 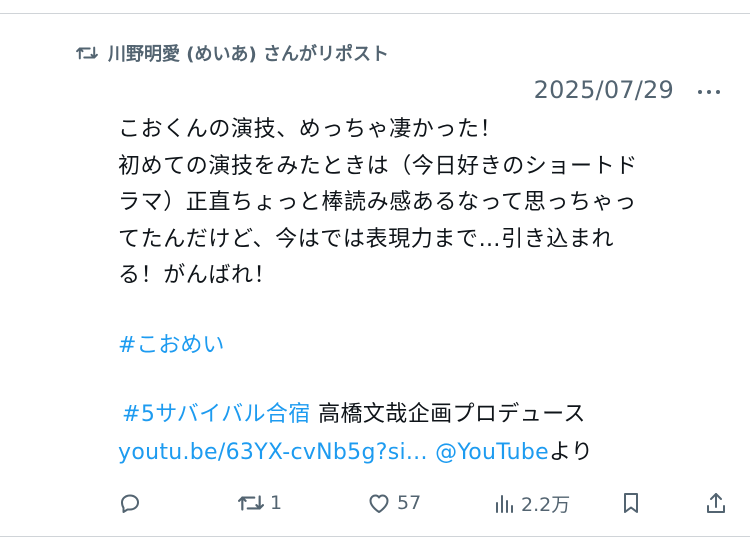 I want to click on repost-context: 川野明愛 (めいあ) さんがリポスト, so click(x=232, y=53).